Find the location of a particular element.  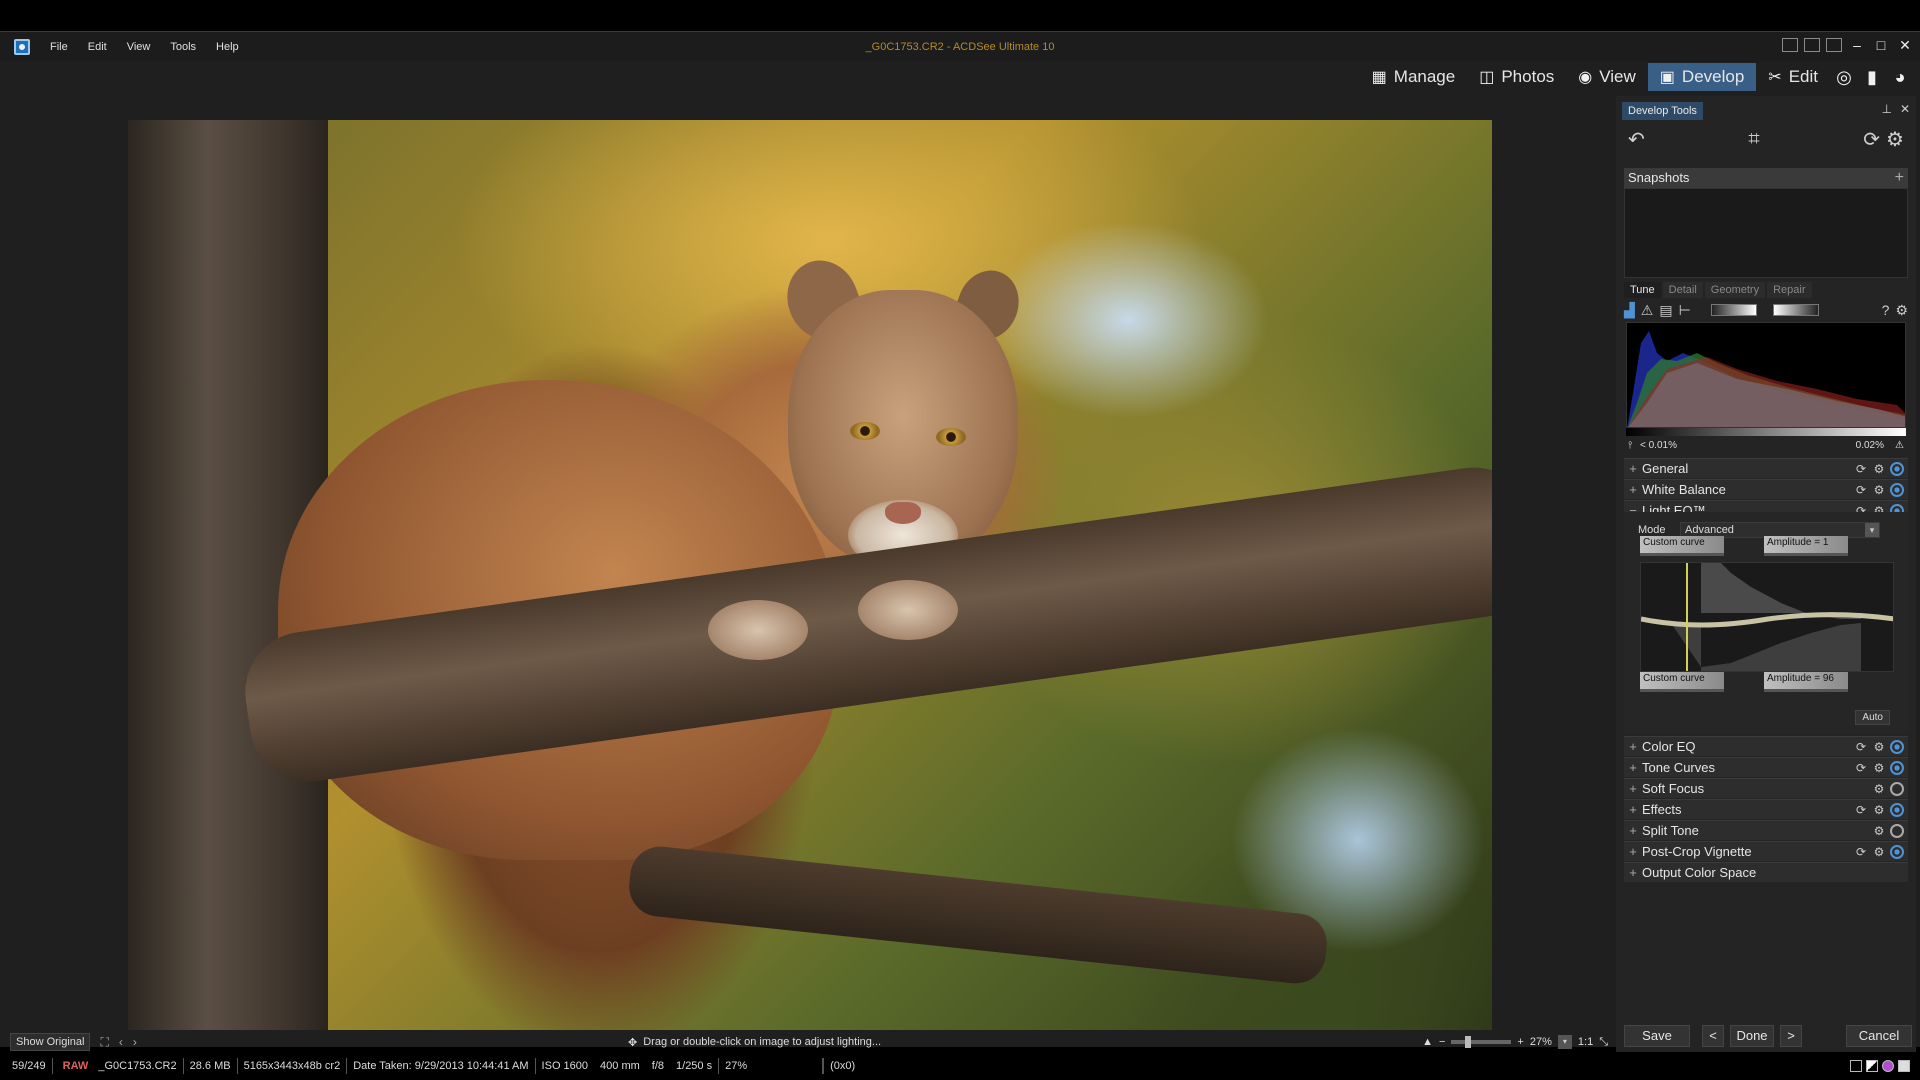

layout-right-icon is located at coordinates (1834, 45).